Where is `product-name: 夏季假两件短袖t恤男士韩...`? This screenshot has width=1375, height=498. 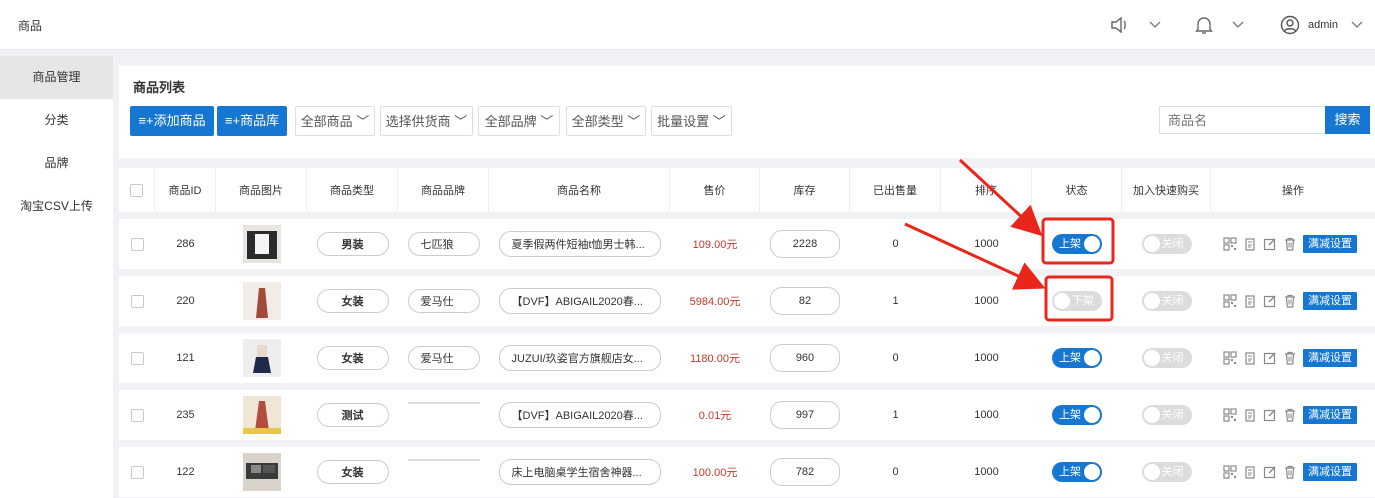 product-name: 夏季假两件短袖t恤男士韩... is located at coordinates (579, 244).